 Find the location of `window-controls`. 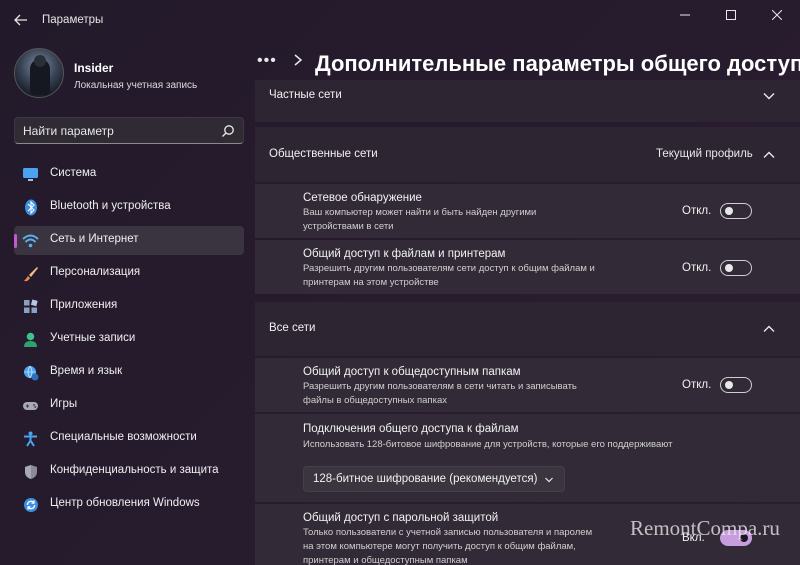

window-controls is located at coordinates (731, 15).